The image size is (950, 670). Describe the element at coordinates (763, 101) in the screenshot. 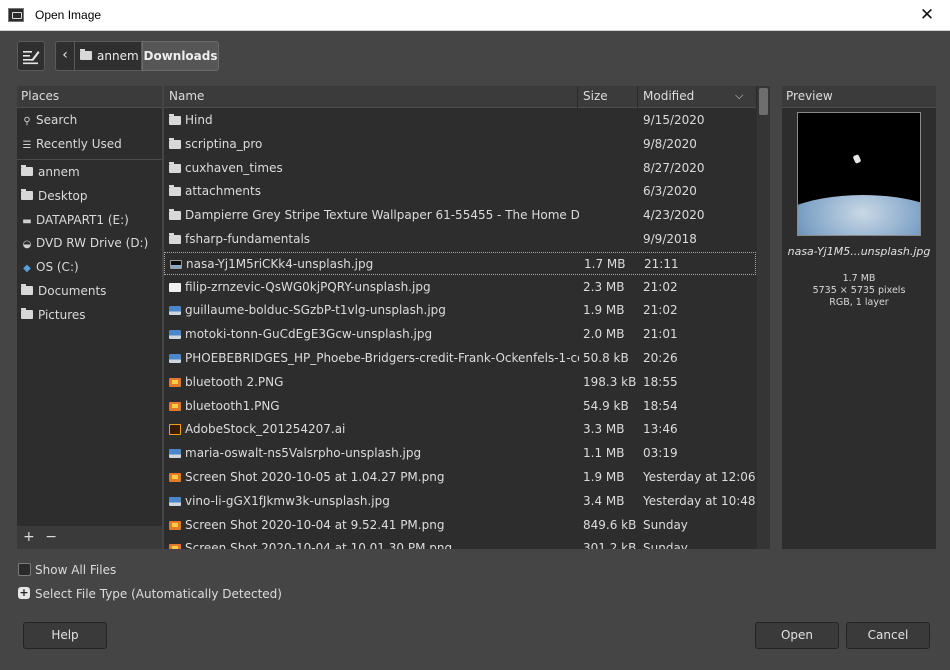

I see `scrollbar-thumb` at that location.